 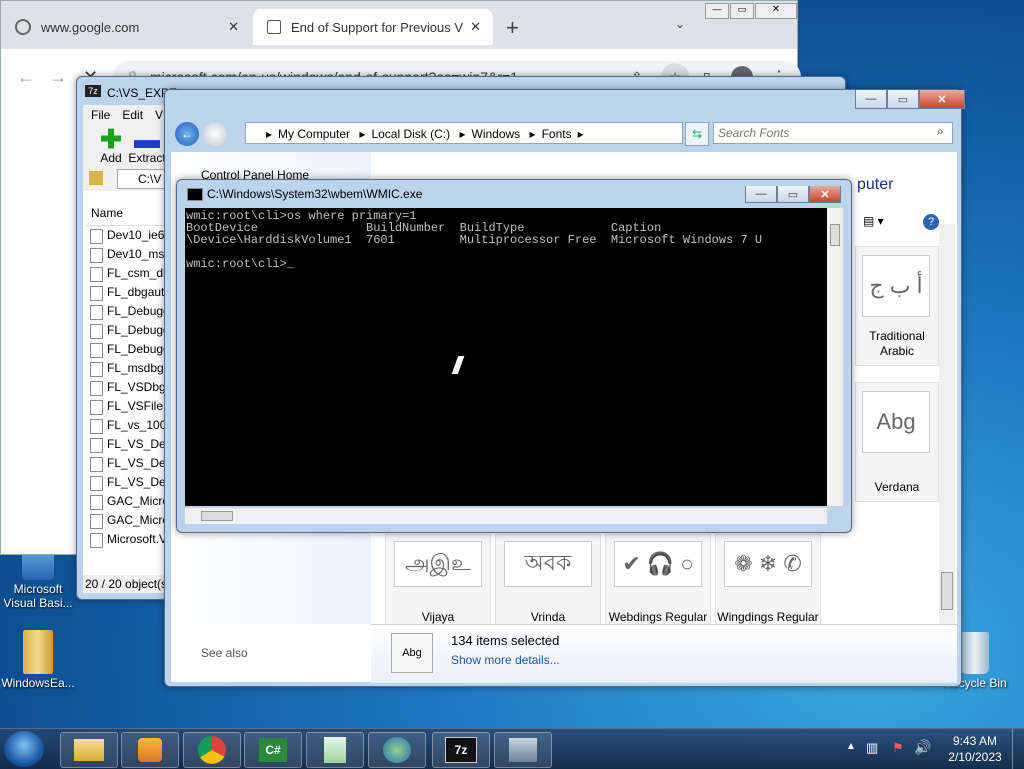 I want to click on taskbar-7zip: 7z, so click(x=461, y=750).